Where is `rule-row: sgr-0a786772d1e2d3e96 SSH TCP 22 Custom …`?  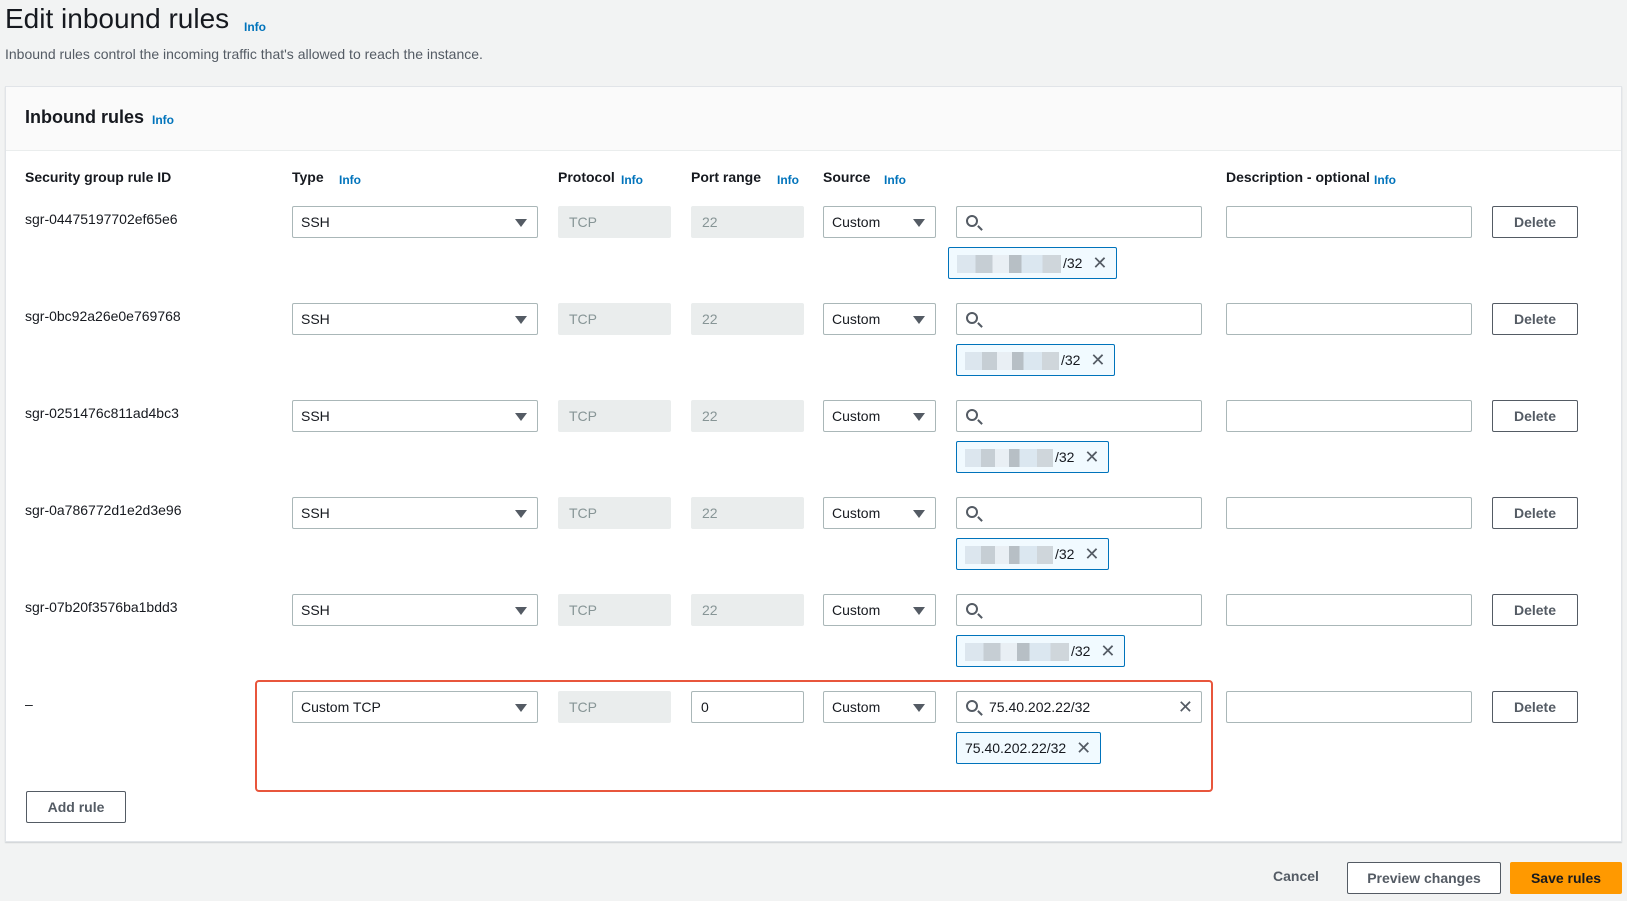
rule-row: sgr-0a786772d1e2d3e96 SSH TCP 22 Custom … is located at coordinates (813, 540).